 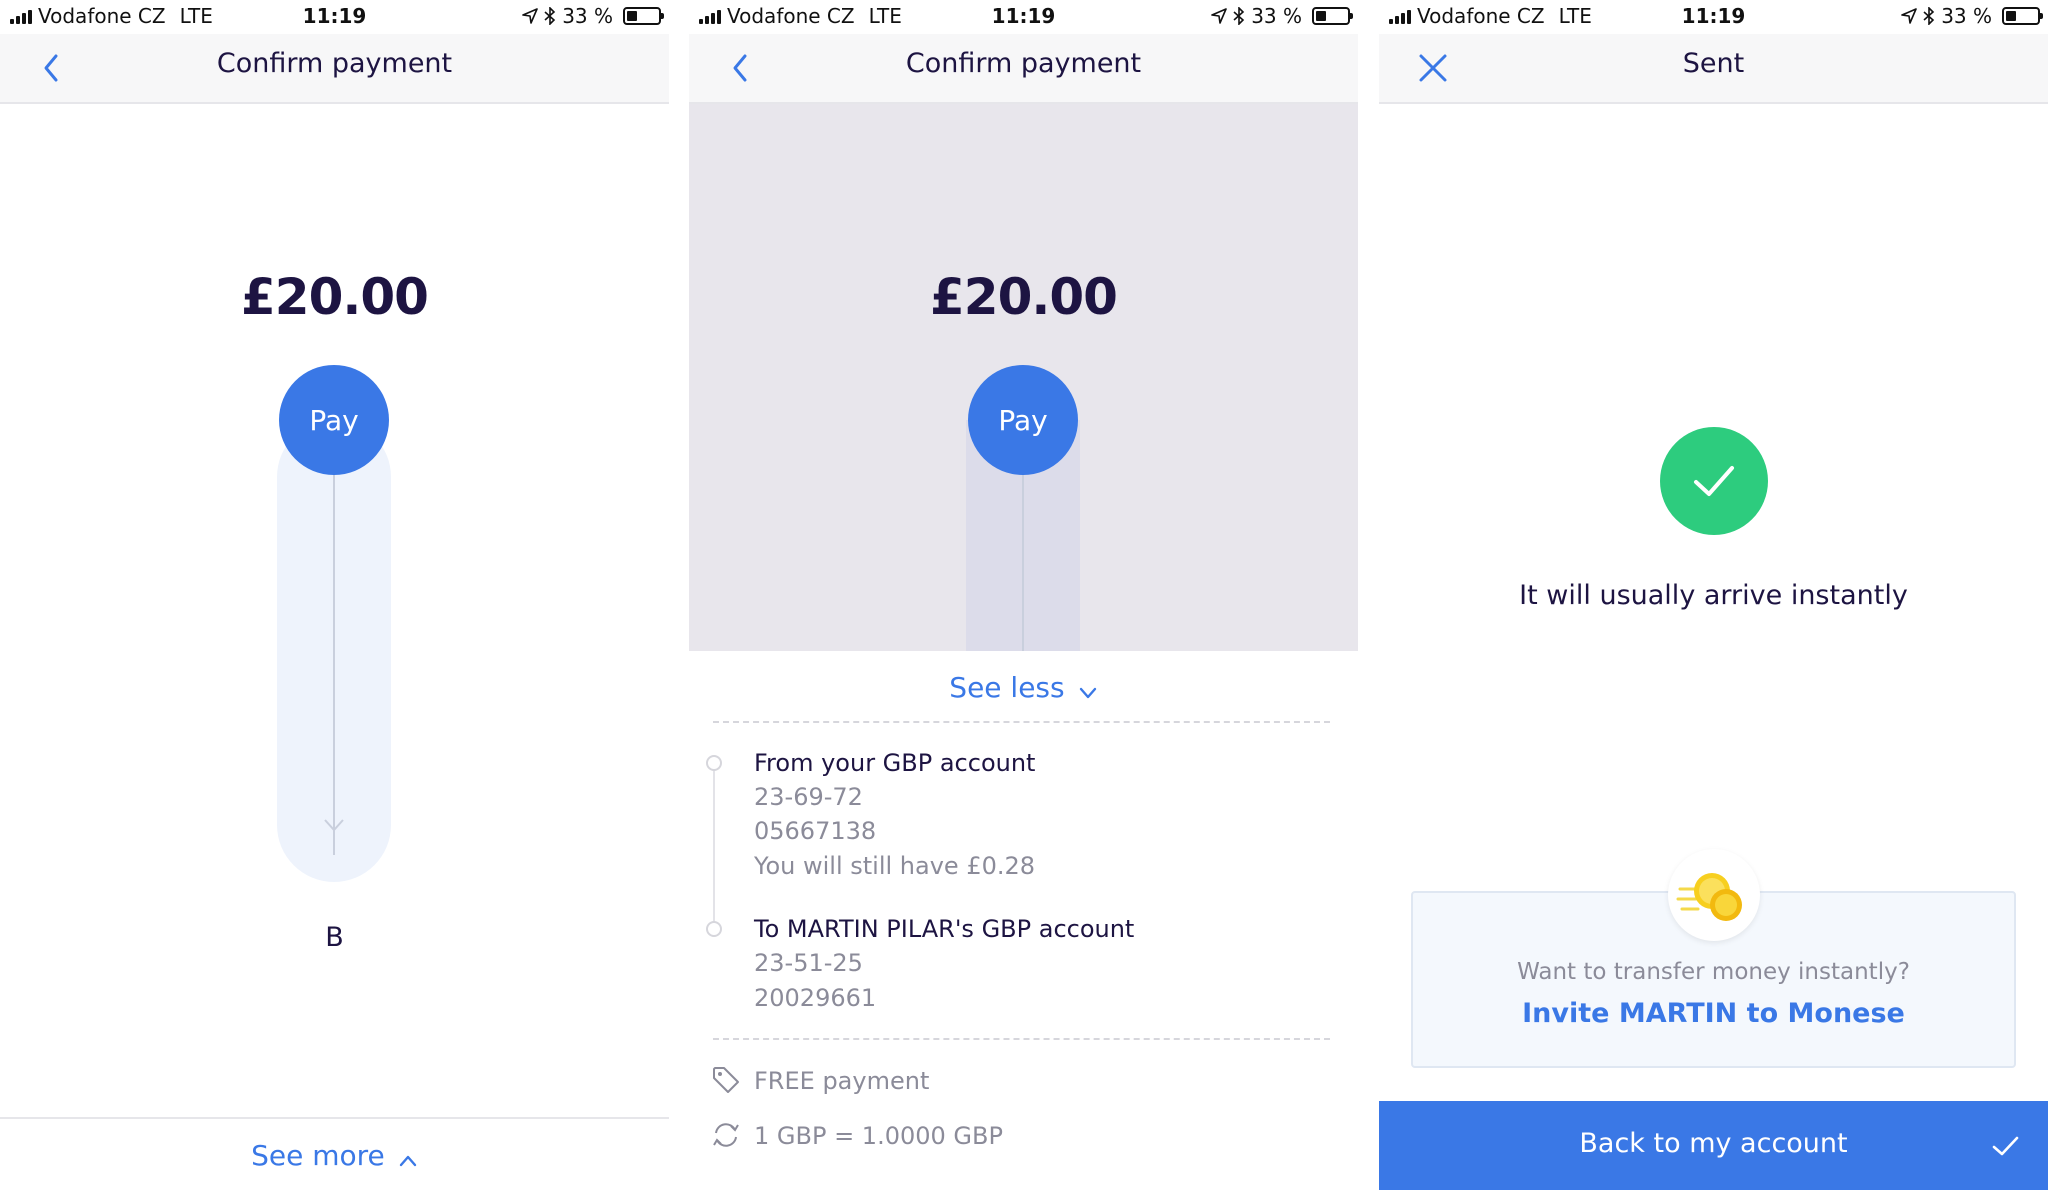 I want to click on invite-link: Invite MARTIN to Monese, so click(x=1713, y=1013).